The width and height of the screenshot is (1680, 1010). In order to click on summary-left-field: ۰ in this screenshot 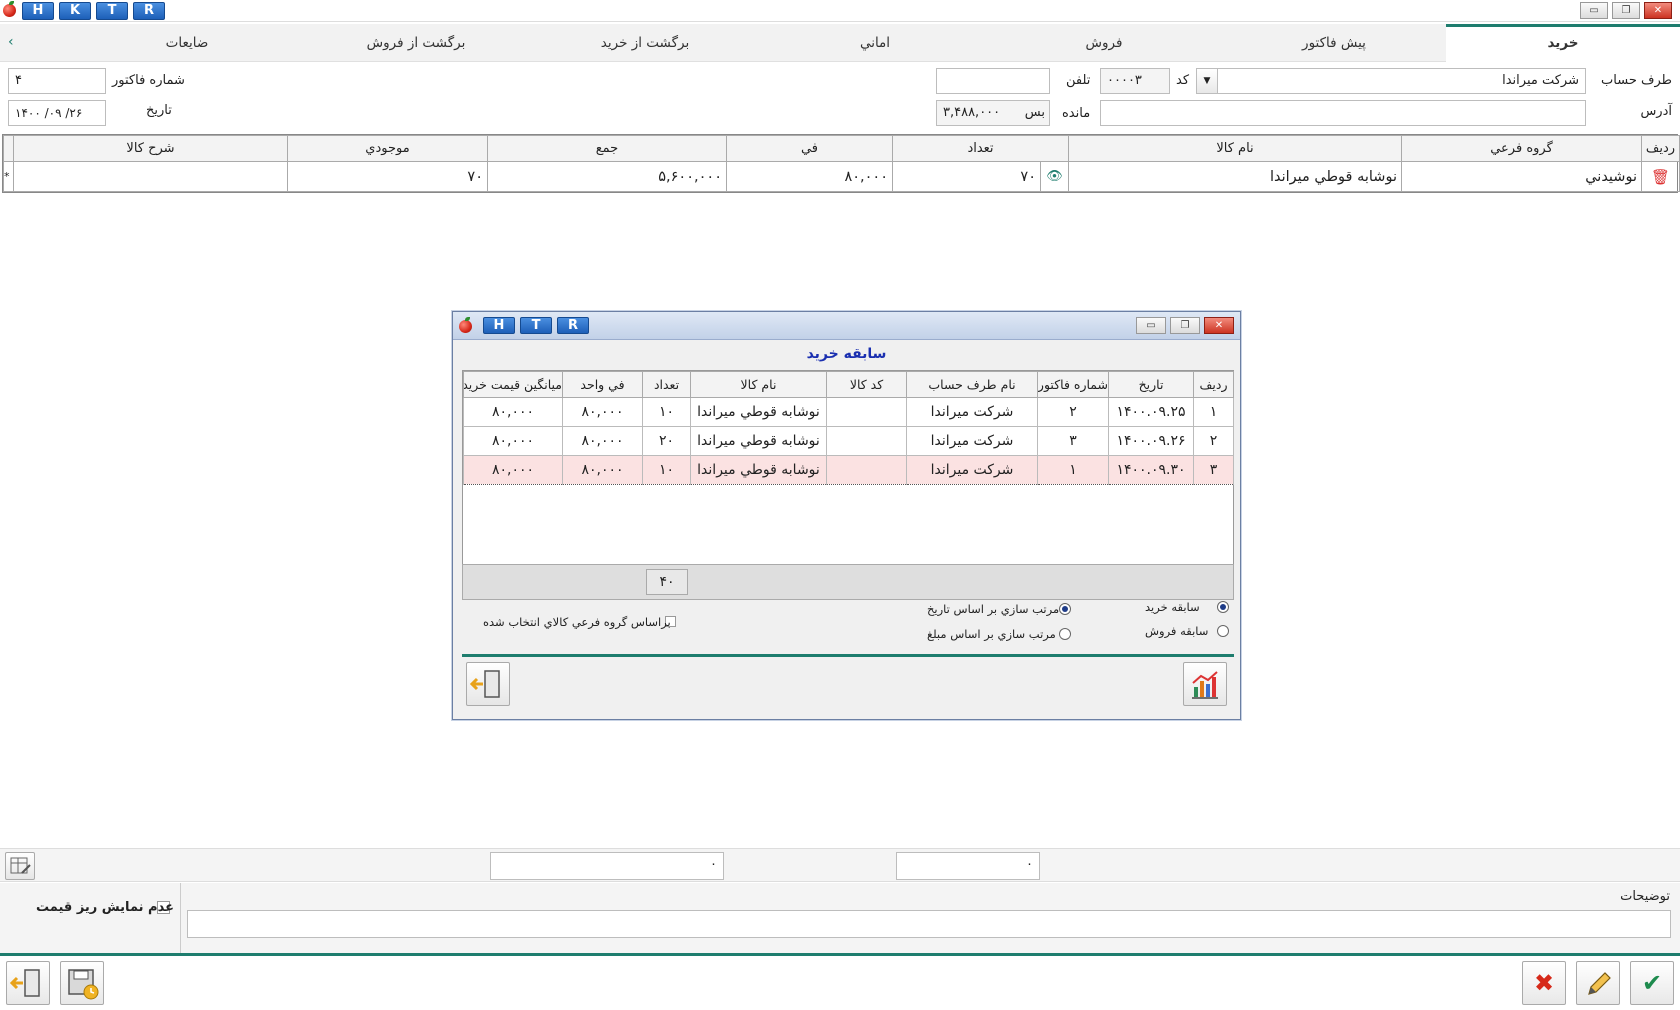, I will do `click(607, 866)`.